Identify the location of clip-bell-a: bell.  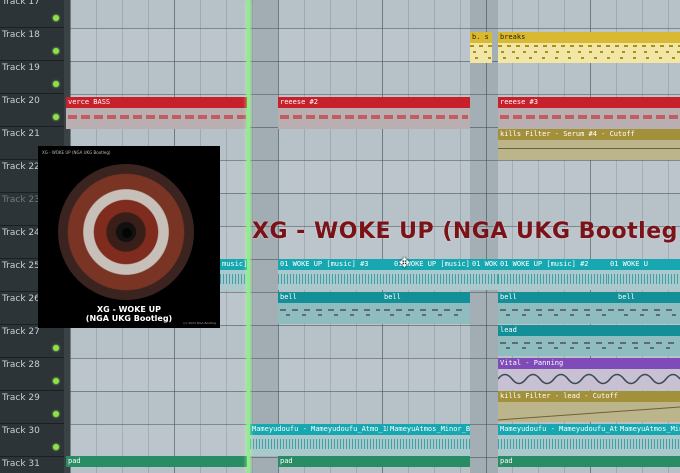
(330, 308).